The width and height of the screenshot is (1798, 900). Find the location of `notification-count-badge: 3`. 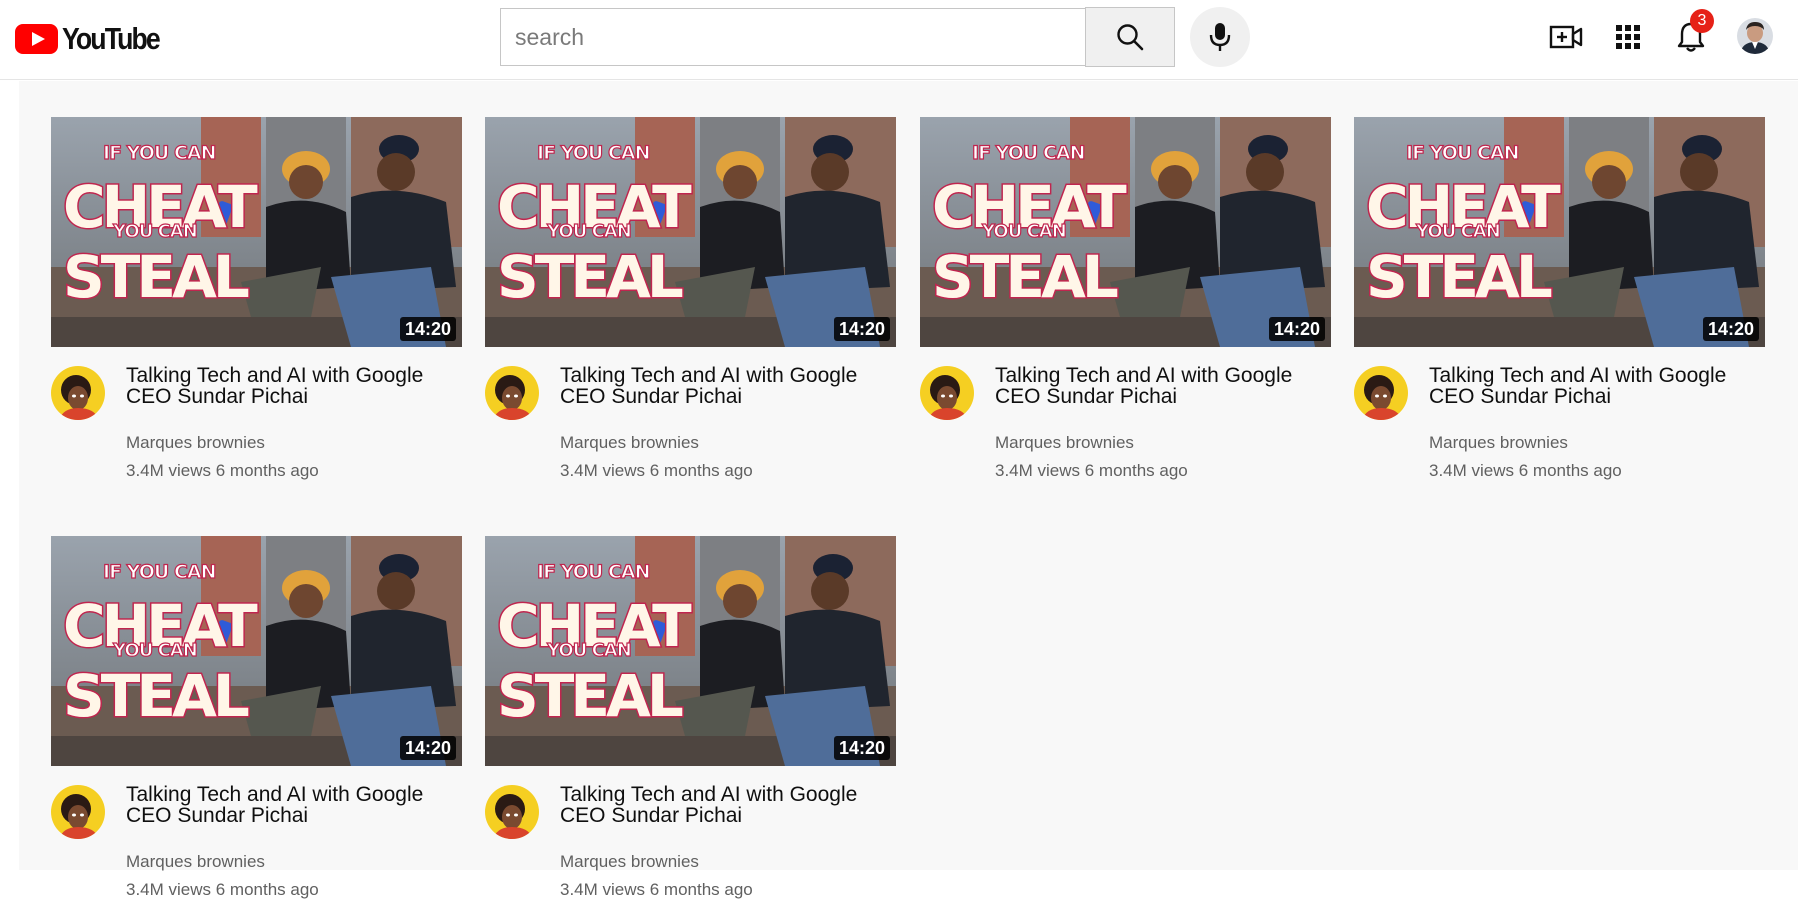

notification-count-badge: 3 is located at coordinates (1702, 21).